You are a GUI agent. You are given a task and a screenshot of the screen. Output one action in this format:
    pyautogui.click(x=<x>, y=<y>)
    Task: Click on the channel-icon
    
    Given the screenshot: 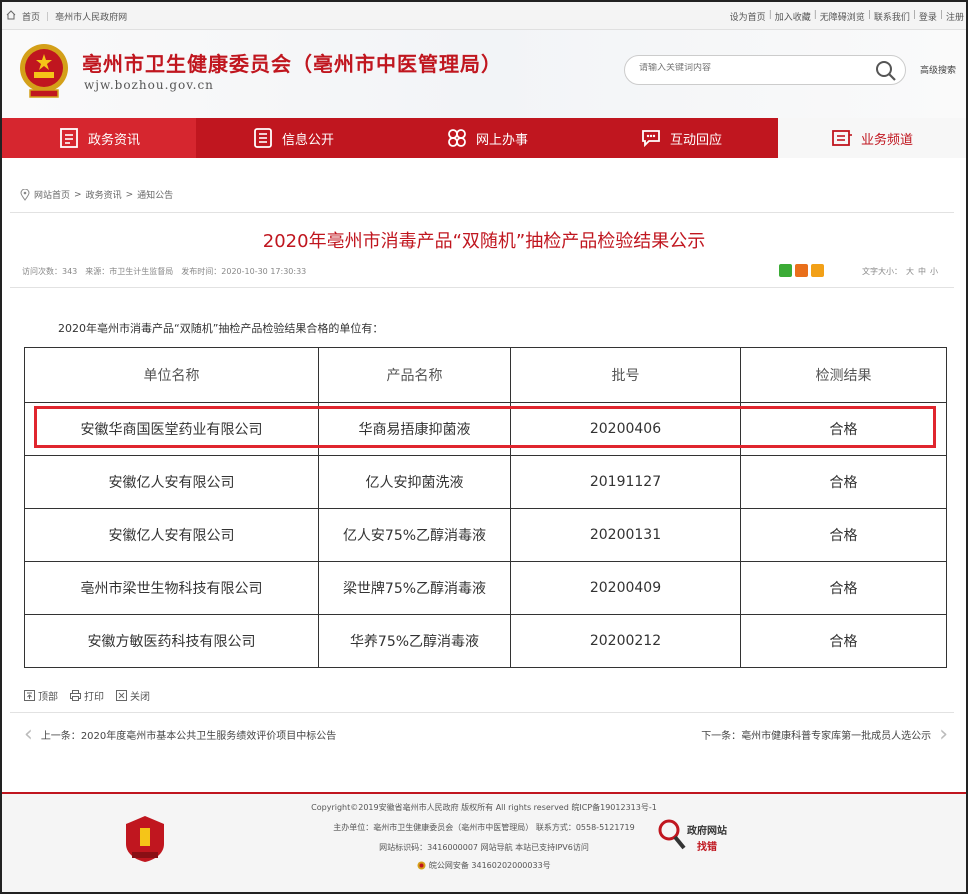 What is the action you would take?
    pyautogui.click(x=842, y=138)
    